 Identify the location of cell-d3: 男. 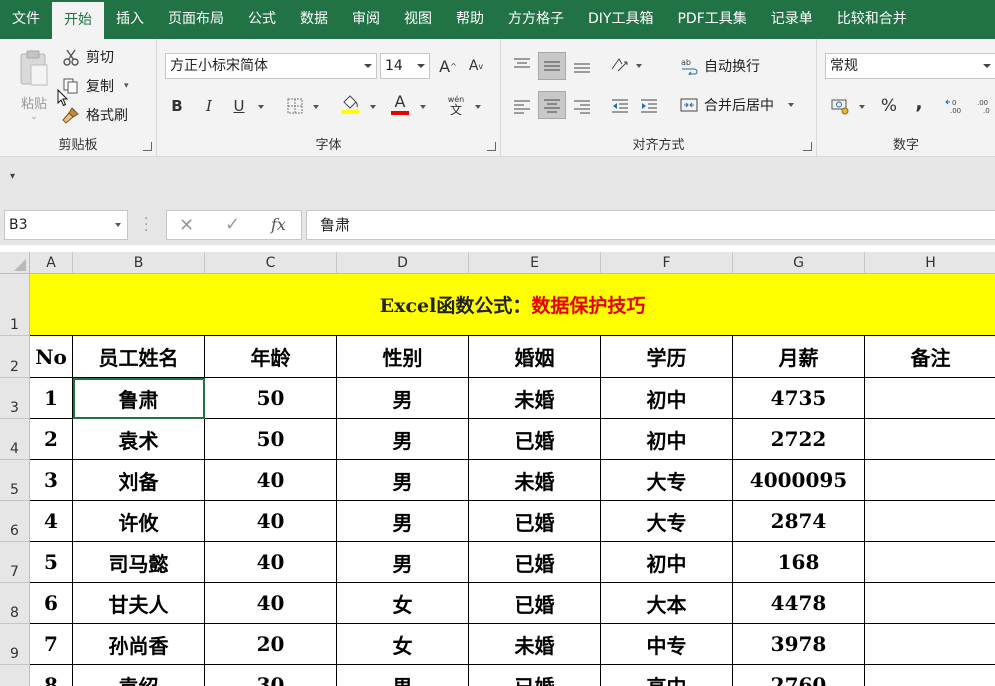
(403, 398).